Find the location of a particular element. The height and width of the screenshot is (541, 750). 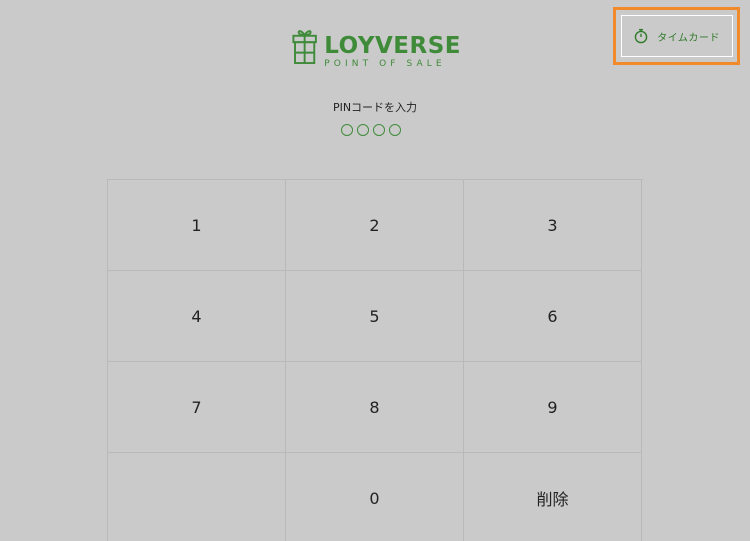

loyverse-logo: LOYVERSE POINT OF SALE is located at coordinates (376, 48).